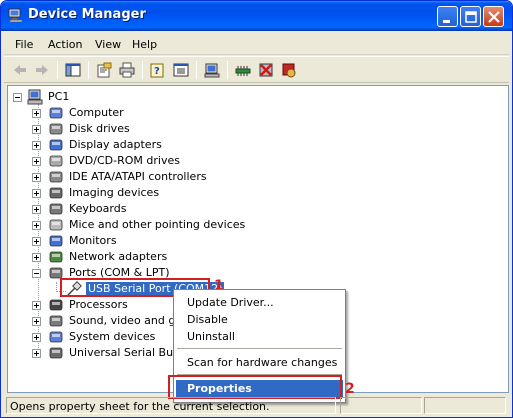 This screenshot has height=418, width=513. I want to click on tree-node-label: Disk drives, so click(99, 128).